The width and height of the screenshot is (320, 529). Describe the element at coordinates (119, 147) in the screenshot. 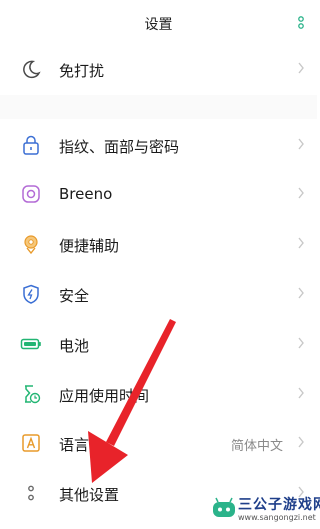

I see `settings-item-label: 指纹、面部与密码` at that location.